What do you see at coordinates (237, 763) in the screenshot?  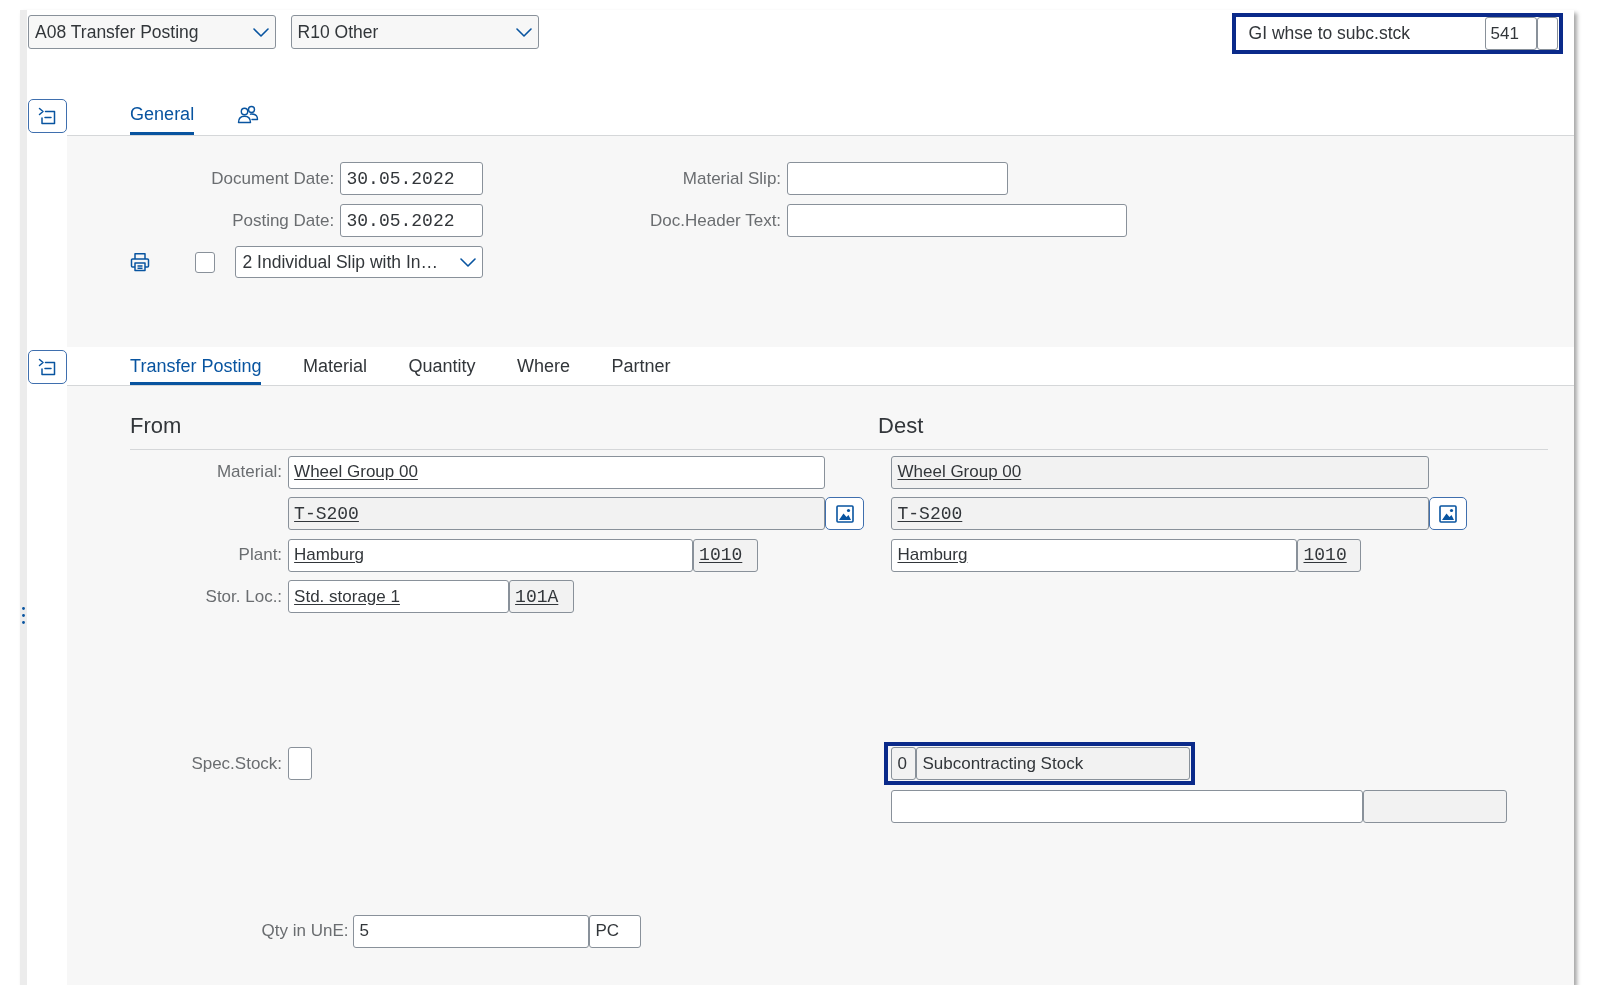 I see `field-label: Spec.Stock:` at bounding box center [237, 763].